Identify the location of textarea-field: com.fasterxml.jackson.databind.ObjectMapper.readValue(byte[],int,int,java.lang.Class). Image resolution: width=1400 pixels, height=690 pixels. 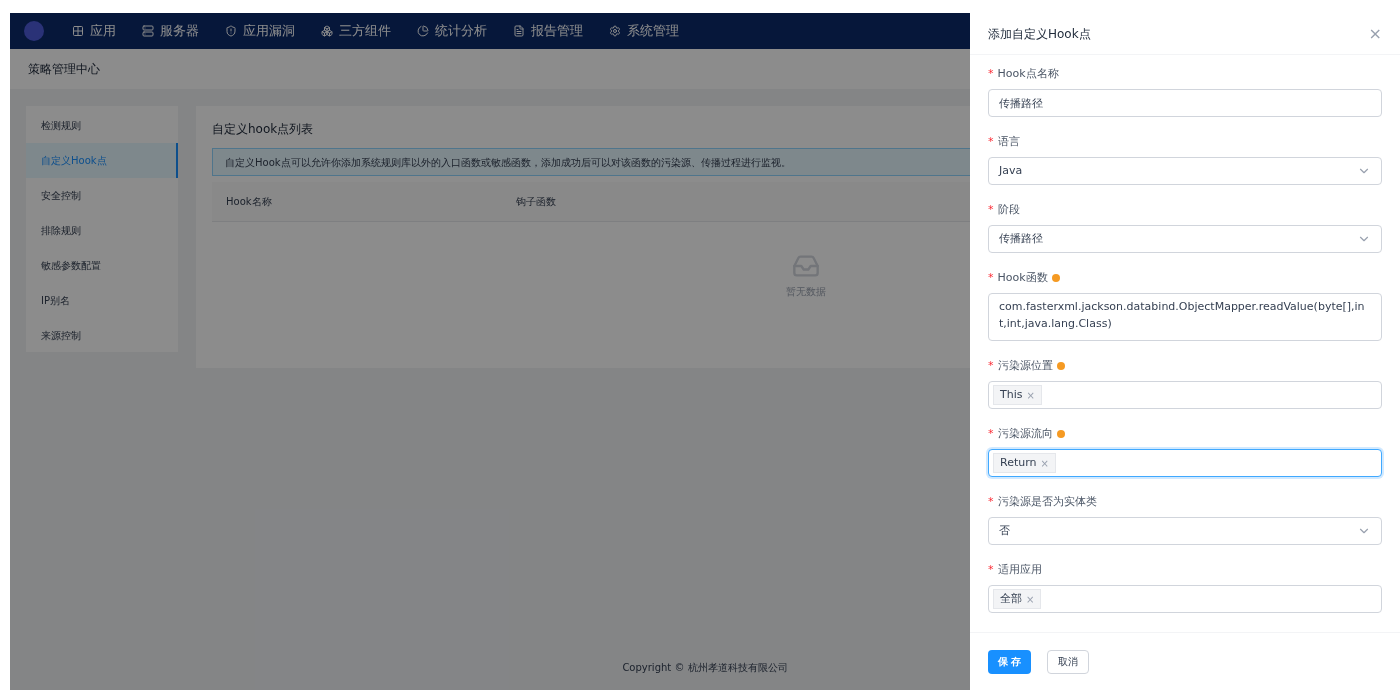
(1185, 317).